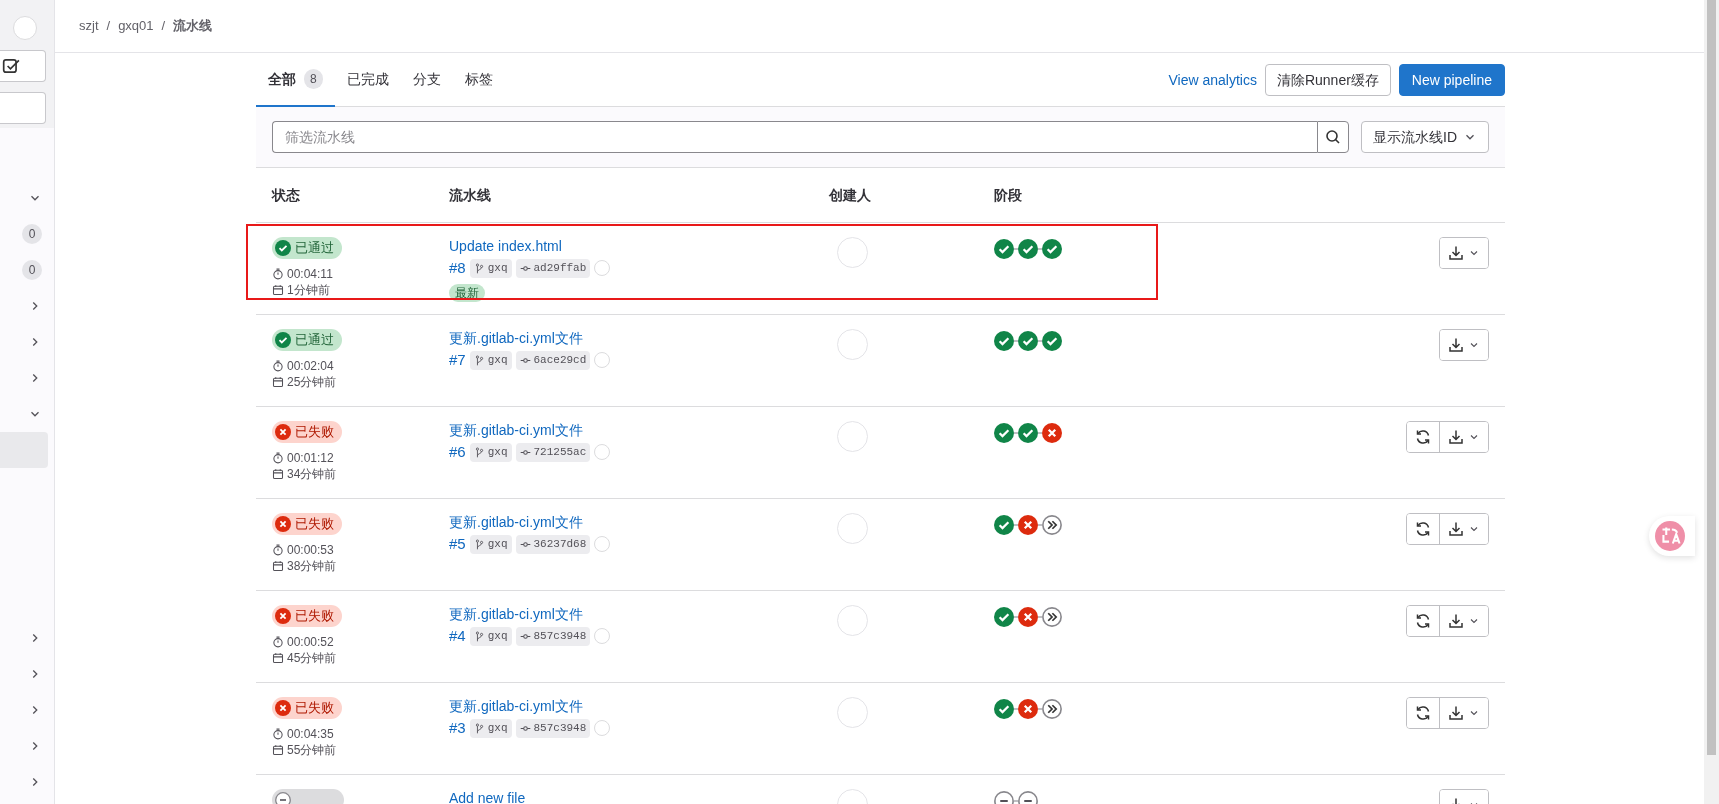 The height and width of the screenshot is (804, 1719). Describe the element at coordinates (1212, 80) in the screenshot. I see `view-analytics-link: View analytics` at that location.